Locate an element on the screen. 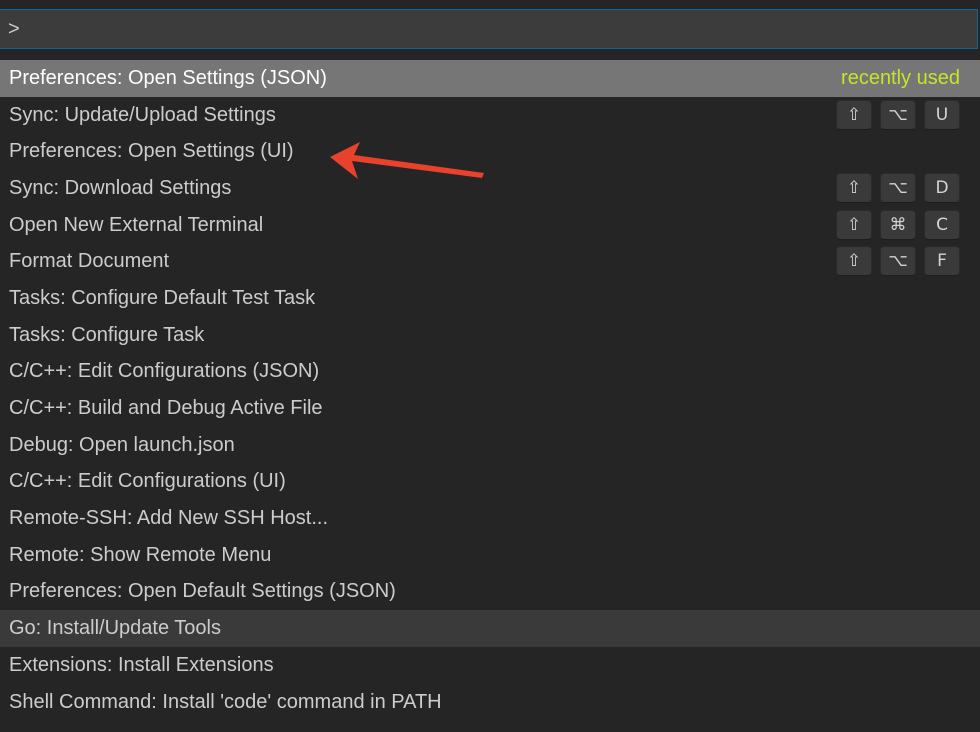  command-label: Go: Install/Update Tools is located at coordinates (115, 628).